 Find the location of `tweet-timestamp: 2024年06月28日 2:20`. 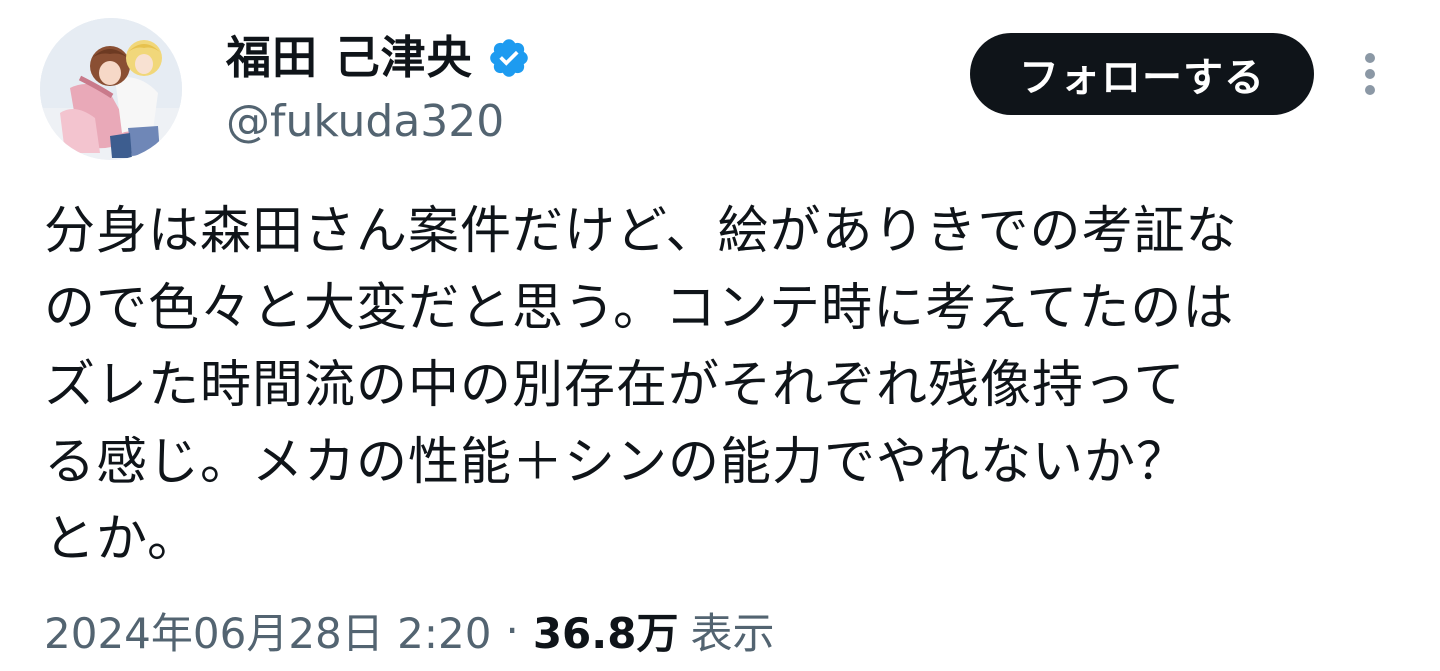

tweet-timestamp: 2024年06月28日 2:20 is located at coordinates (267, 630).